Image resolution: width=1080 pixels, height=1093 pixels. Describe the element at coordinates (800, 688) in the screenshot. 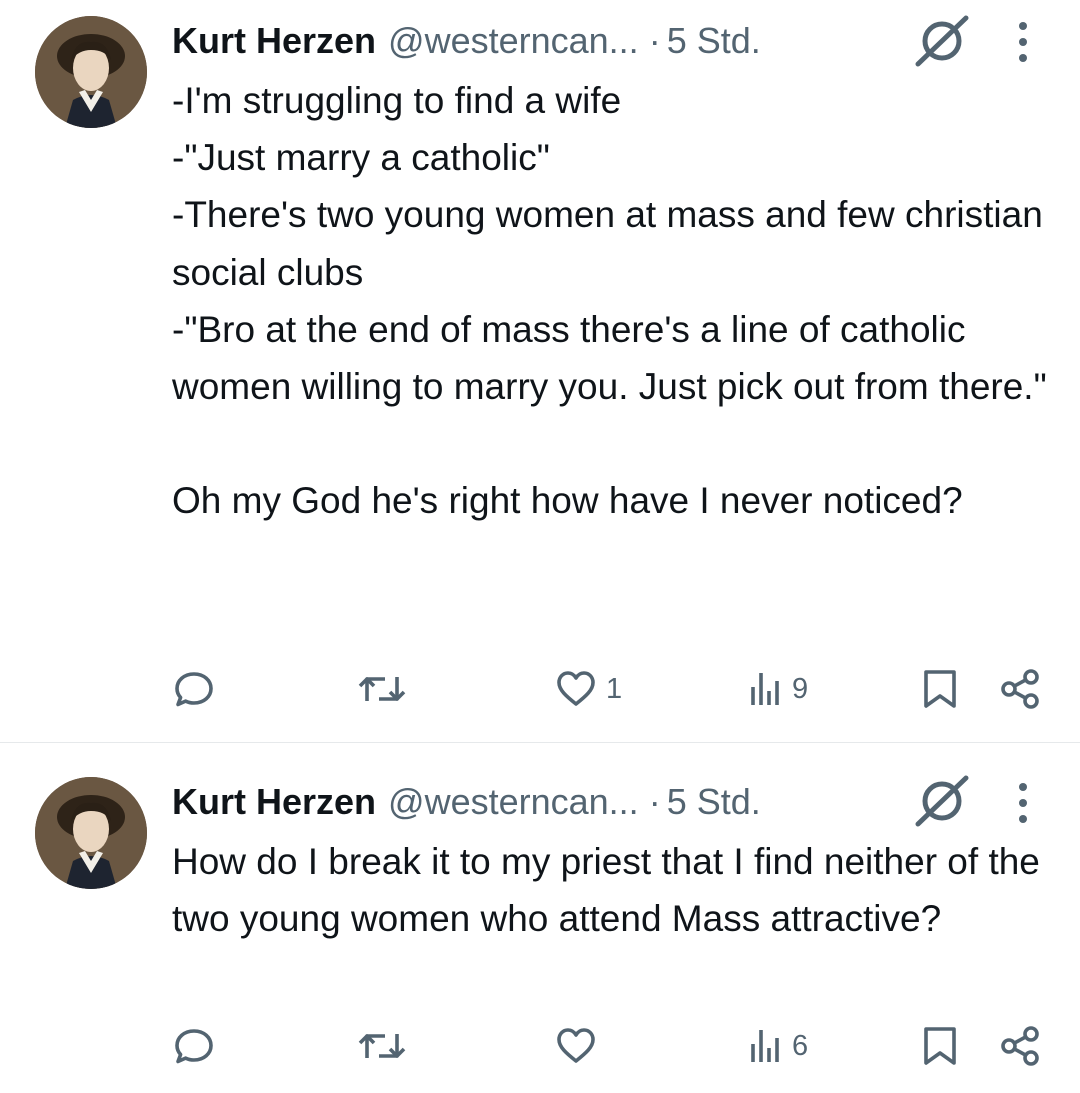

I see `views-count: 9` at that location.